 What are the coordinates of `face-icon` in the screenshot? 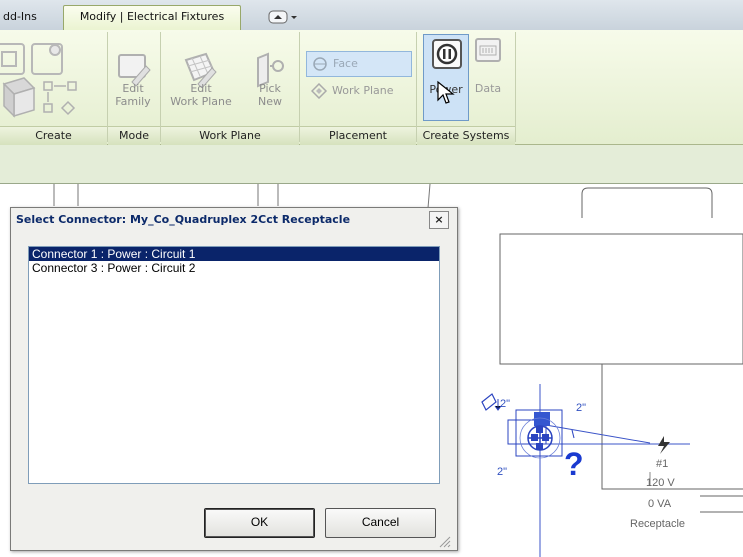 It's located at (320, 64).